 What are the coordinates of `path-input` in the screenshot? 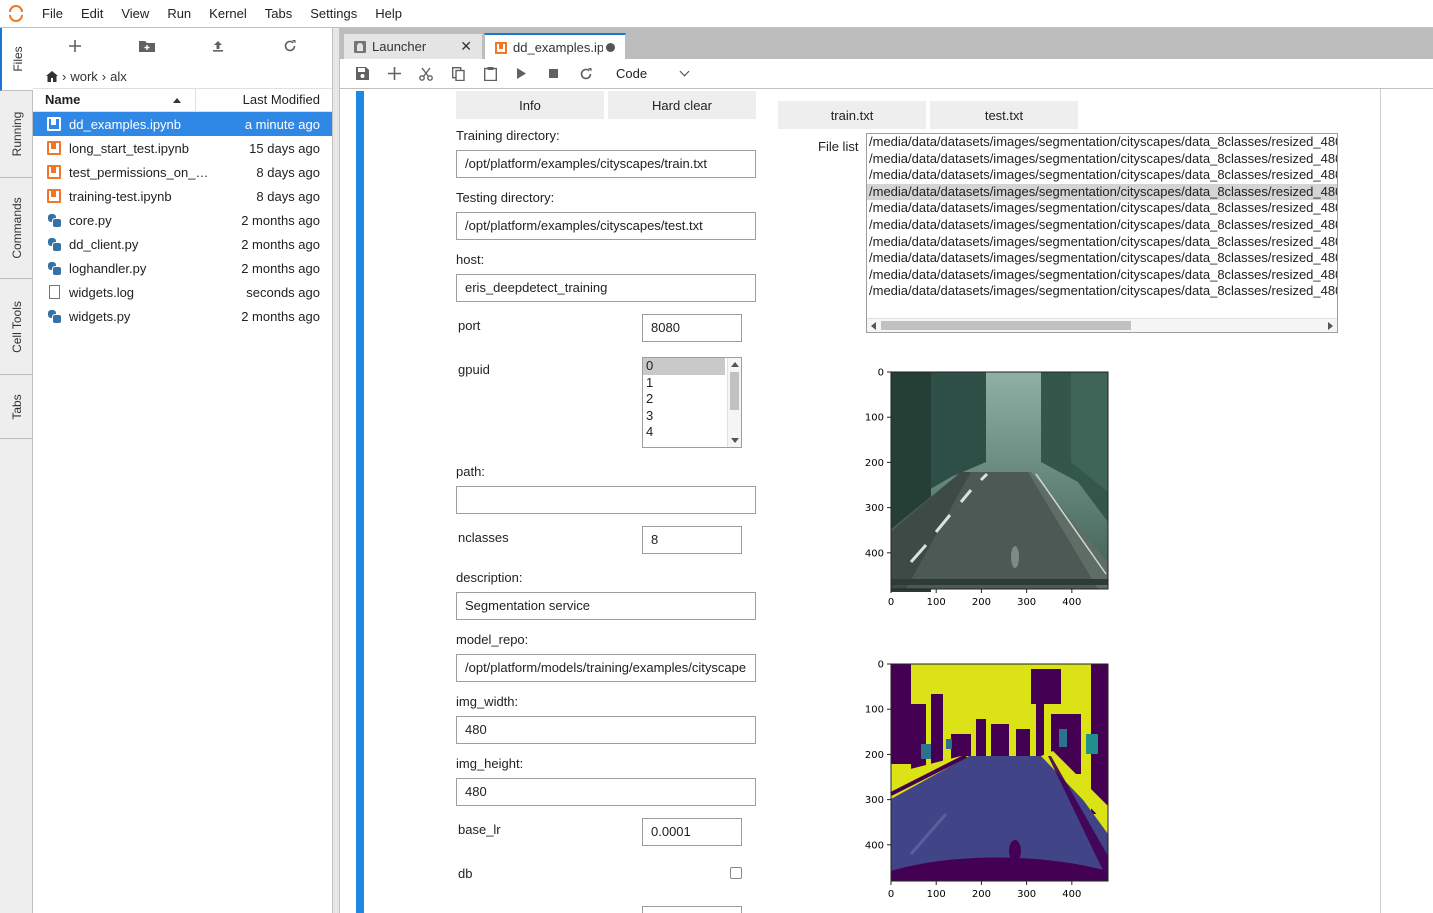 It's located at (606, 500).